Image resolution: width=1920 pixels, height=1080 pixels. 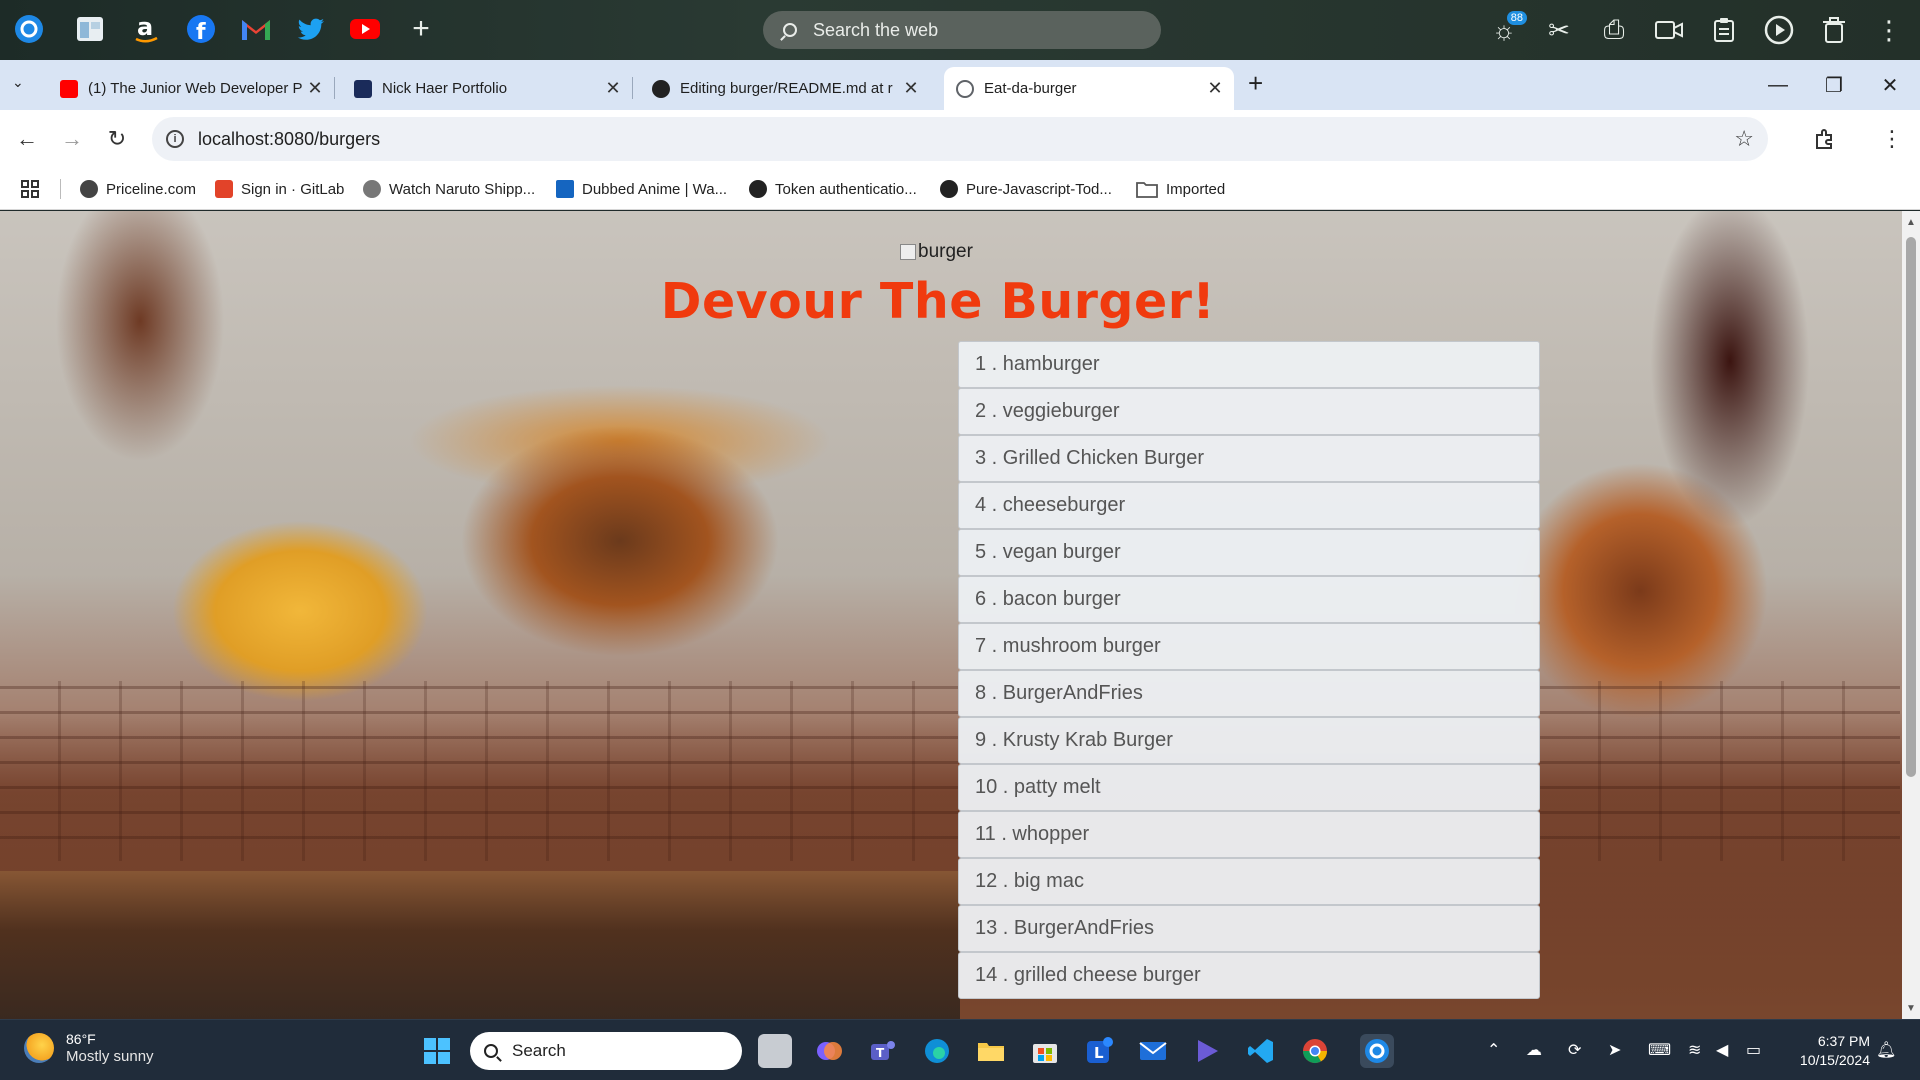 What do you see at coordinates (1889, 30) in the screenshot?
I see `more-icon: ⋮` at bounding box center [1889, 30].